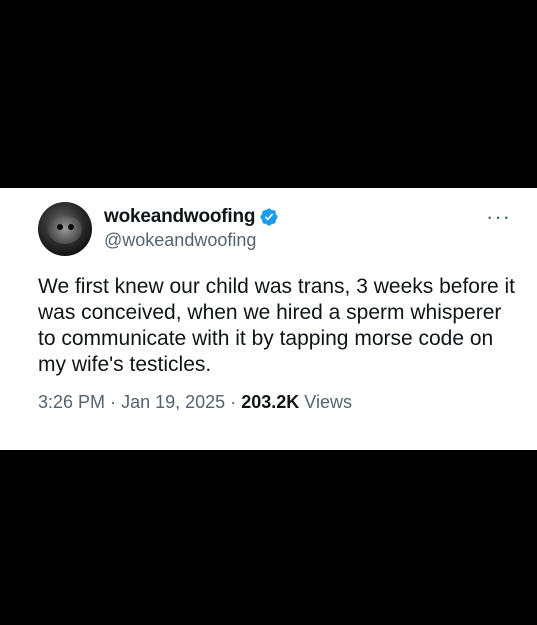 This screenshot has height=625, width=537. I want to click on handle: @wokeandwoofing, so click(191, 240).